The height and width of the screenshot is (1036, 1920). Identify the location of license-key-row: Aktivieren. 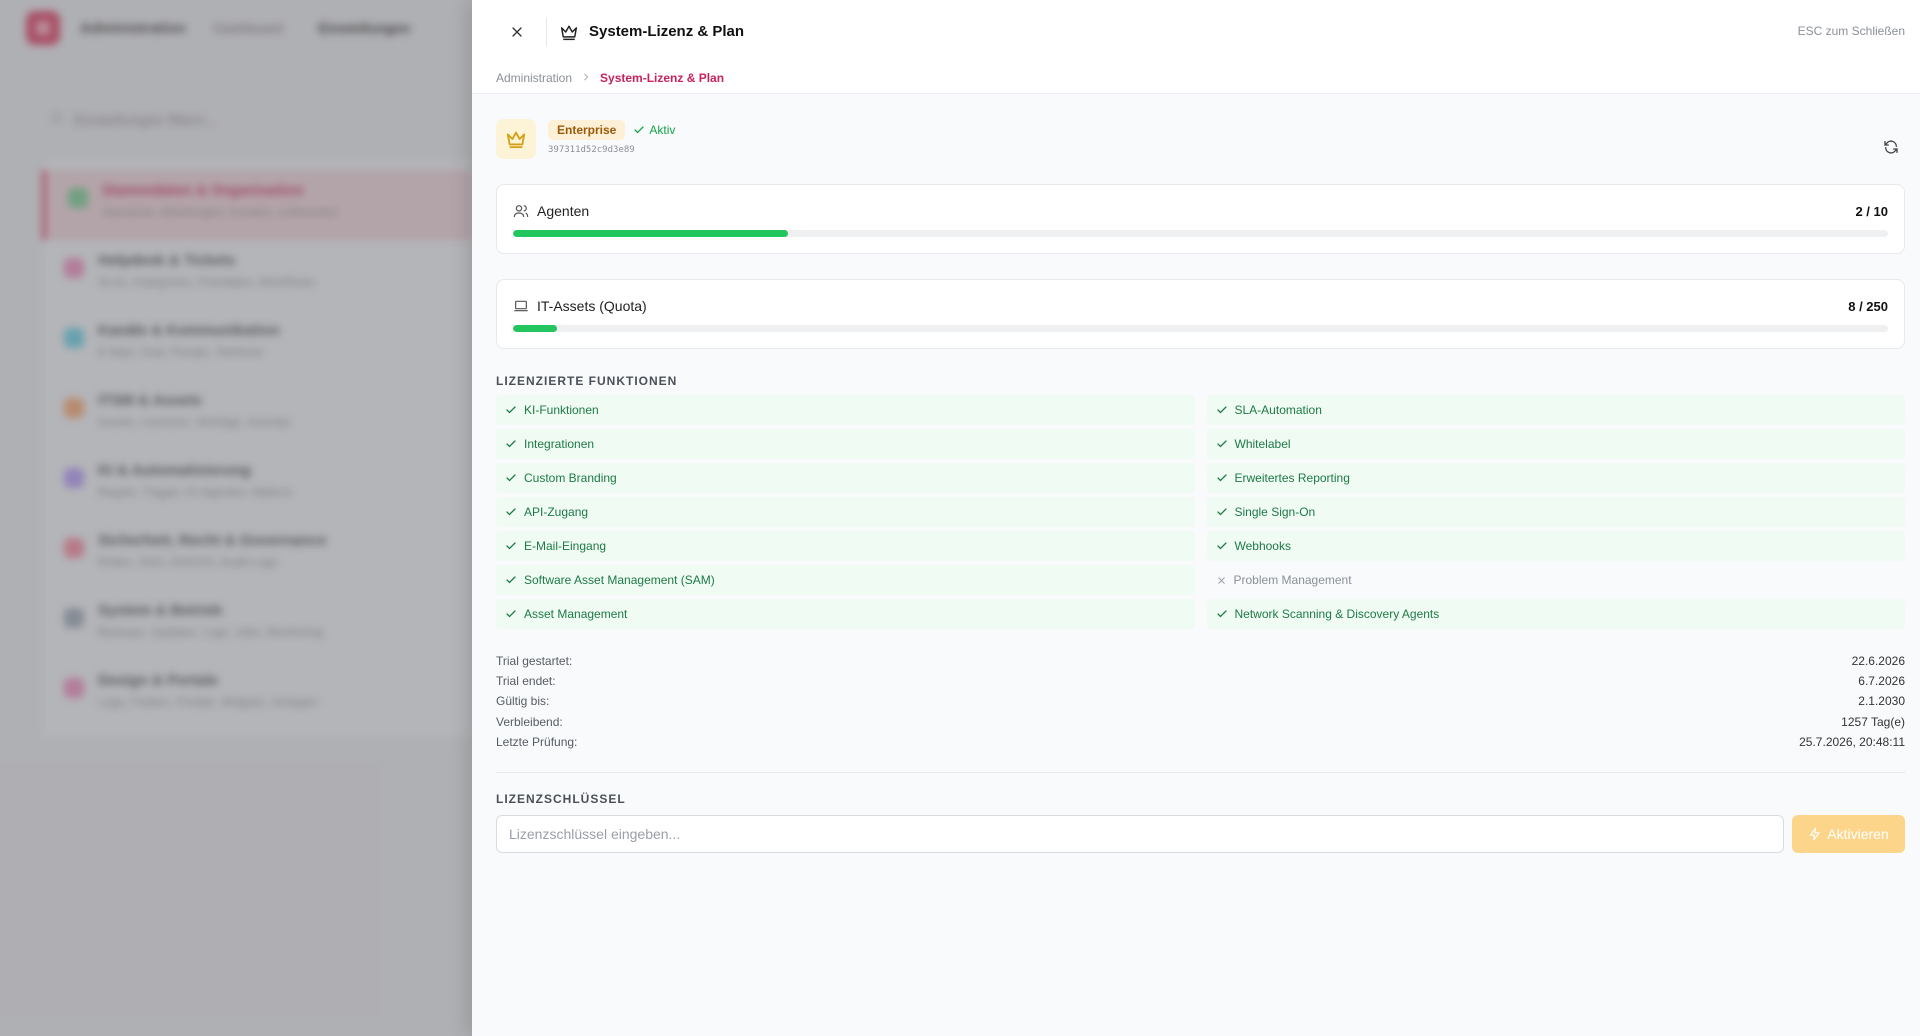
(1200, 833).